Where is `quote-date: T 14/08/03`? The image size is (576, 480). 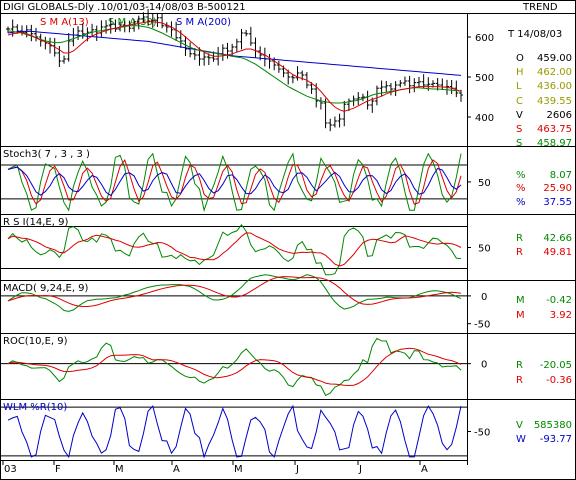 quote-date: T 14/08/03 is located at coordinates (535, 34).